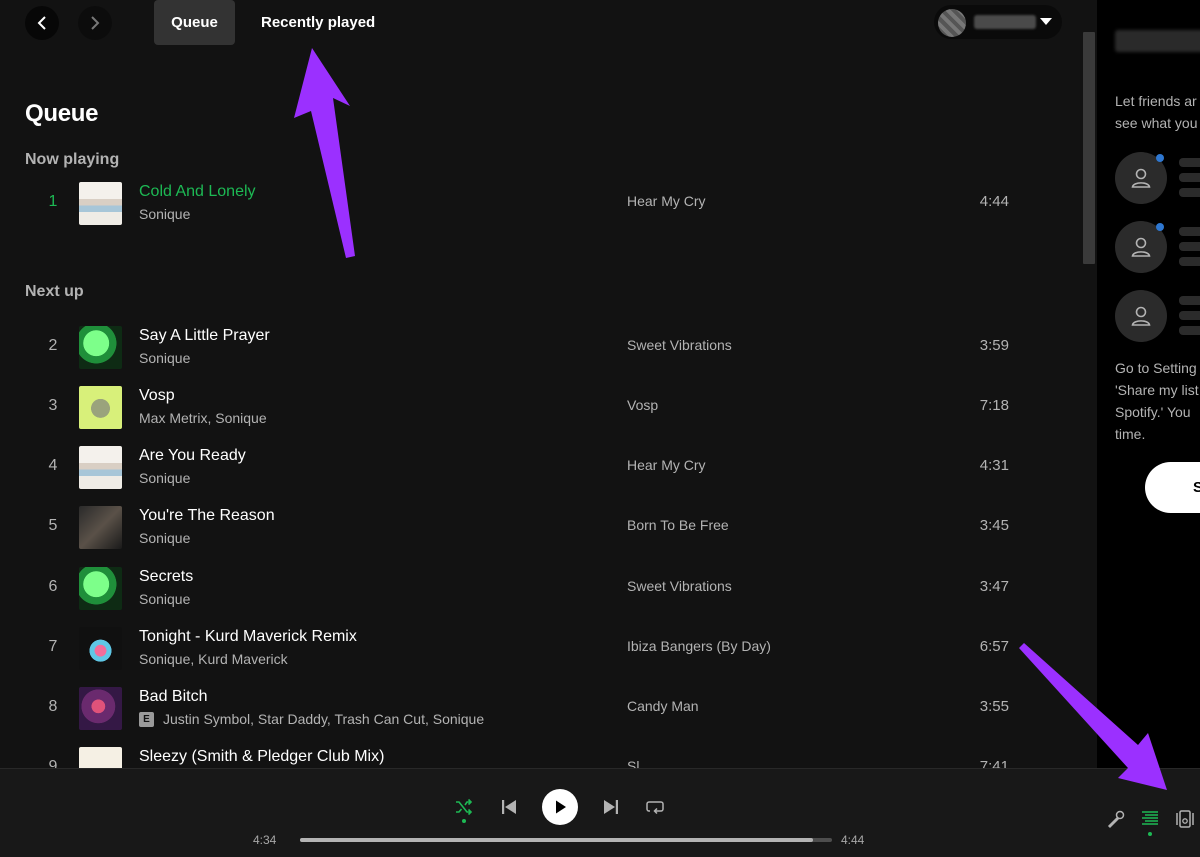  I want to click on track-album: Ibiza Bangers (By Day), so click(699, 646).